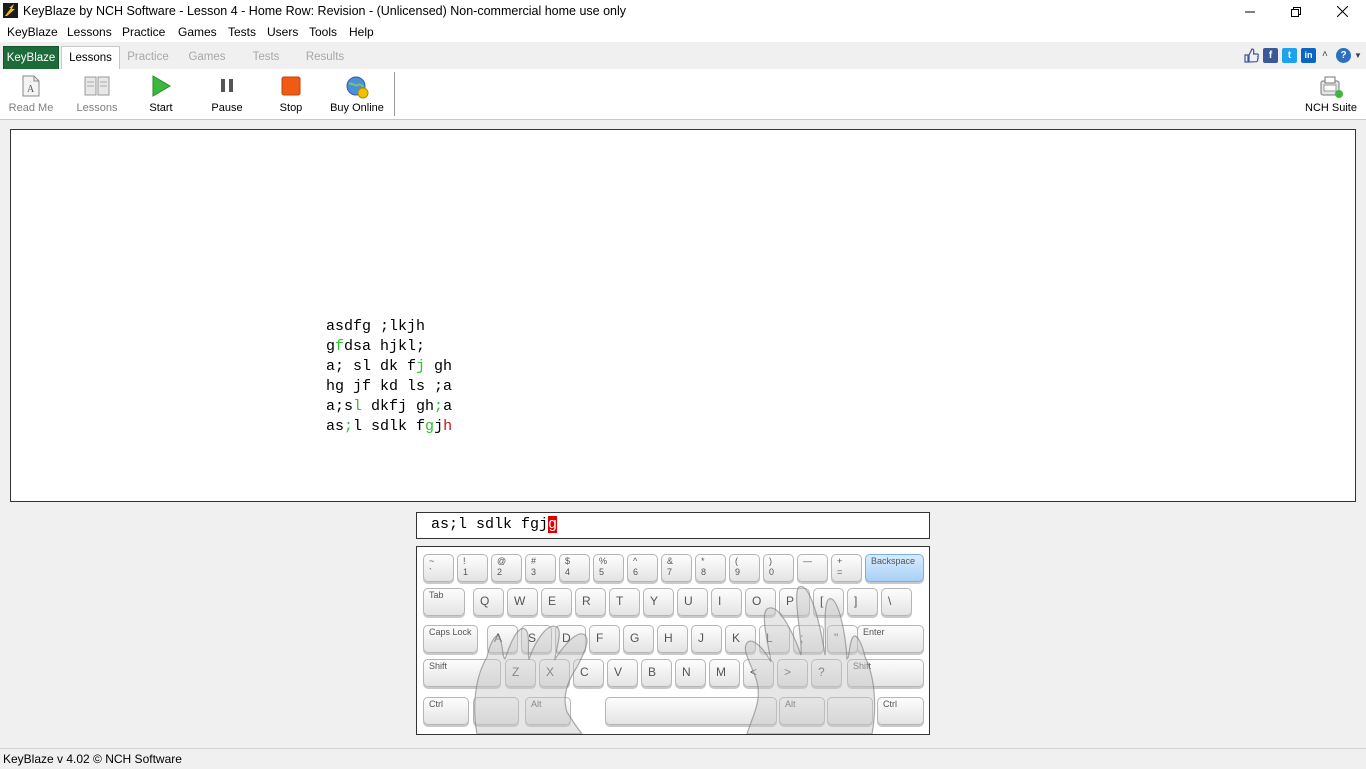  I want to click on tab-keyblaze: KeyBlaze, so click(31, 58).